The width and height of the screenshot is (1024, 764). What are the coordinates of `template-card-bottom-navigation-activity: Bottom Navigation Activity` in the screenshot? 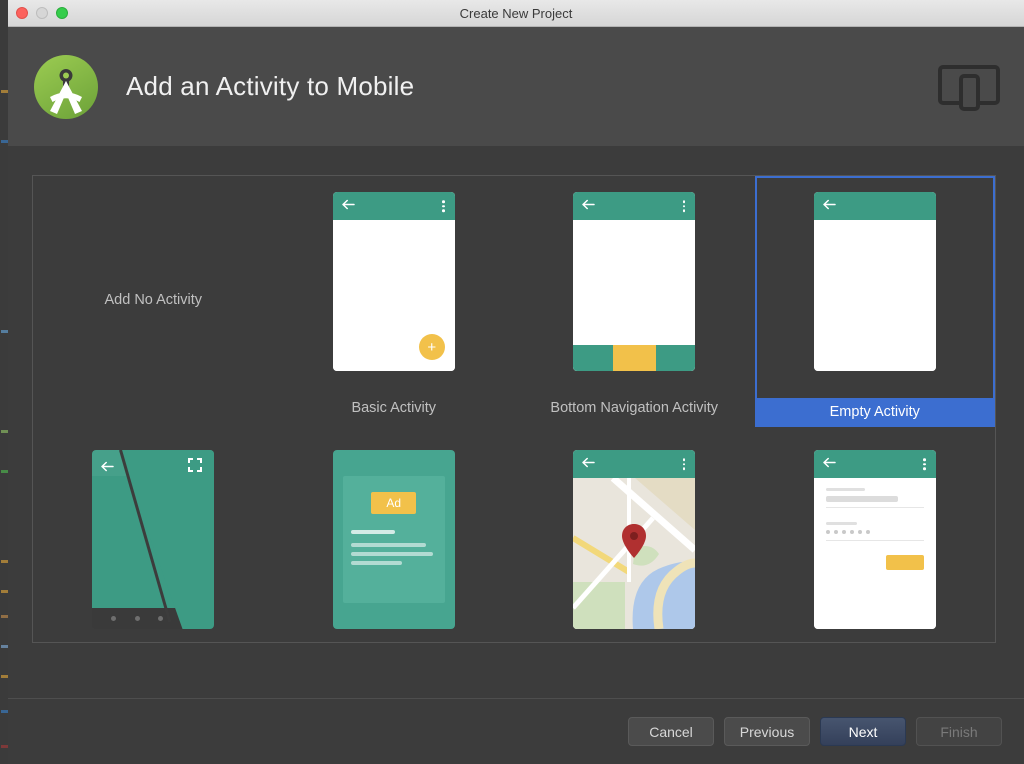 It's located at (634, 301).